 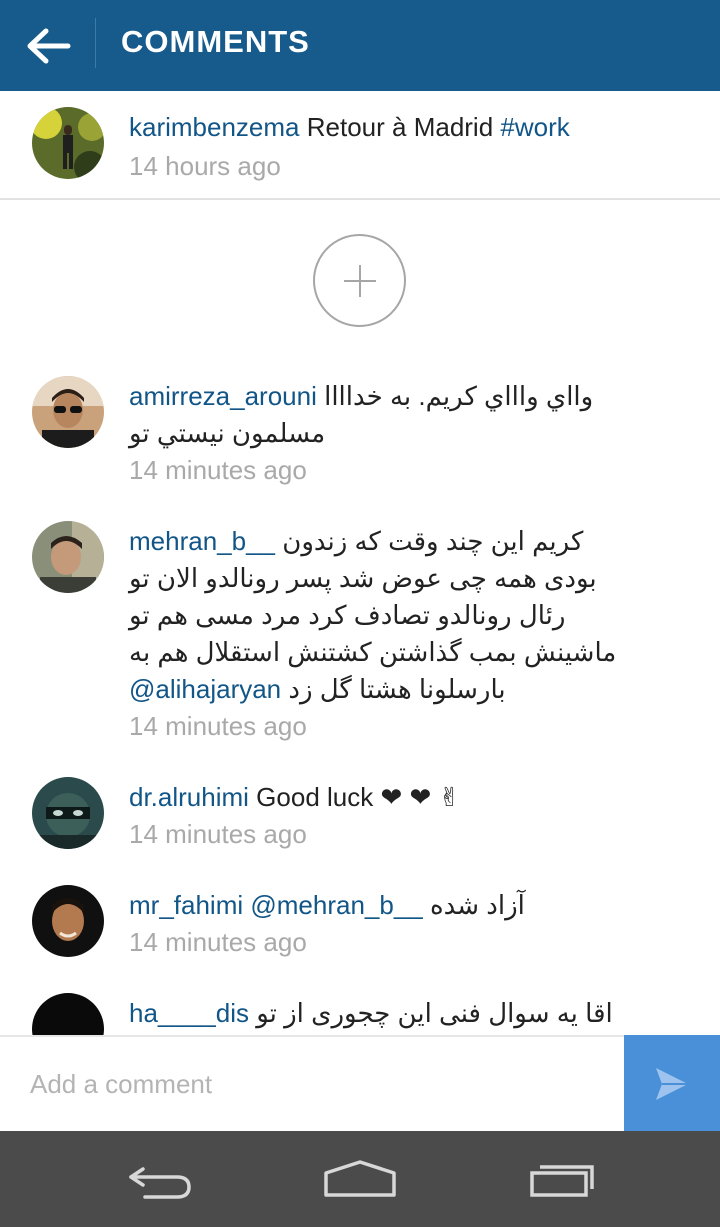 What do you see at coordinates (320, 1084) in the screenshot?
I see `comment-input` at bounding box center [320, 1084].